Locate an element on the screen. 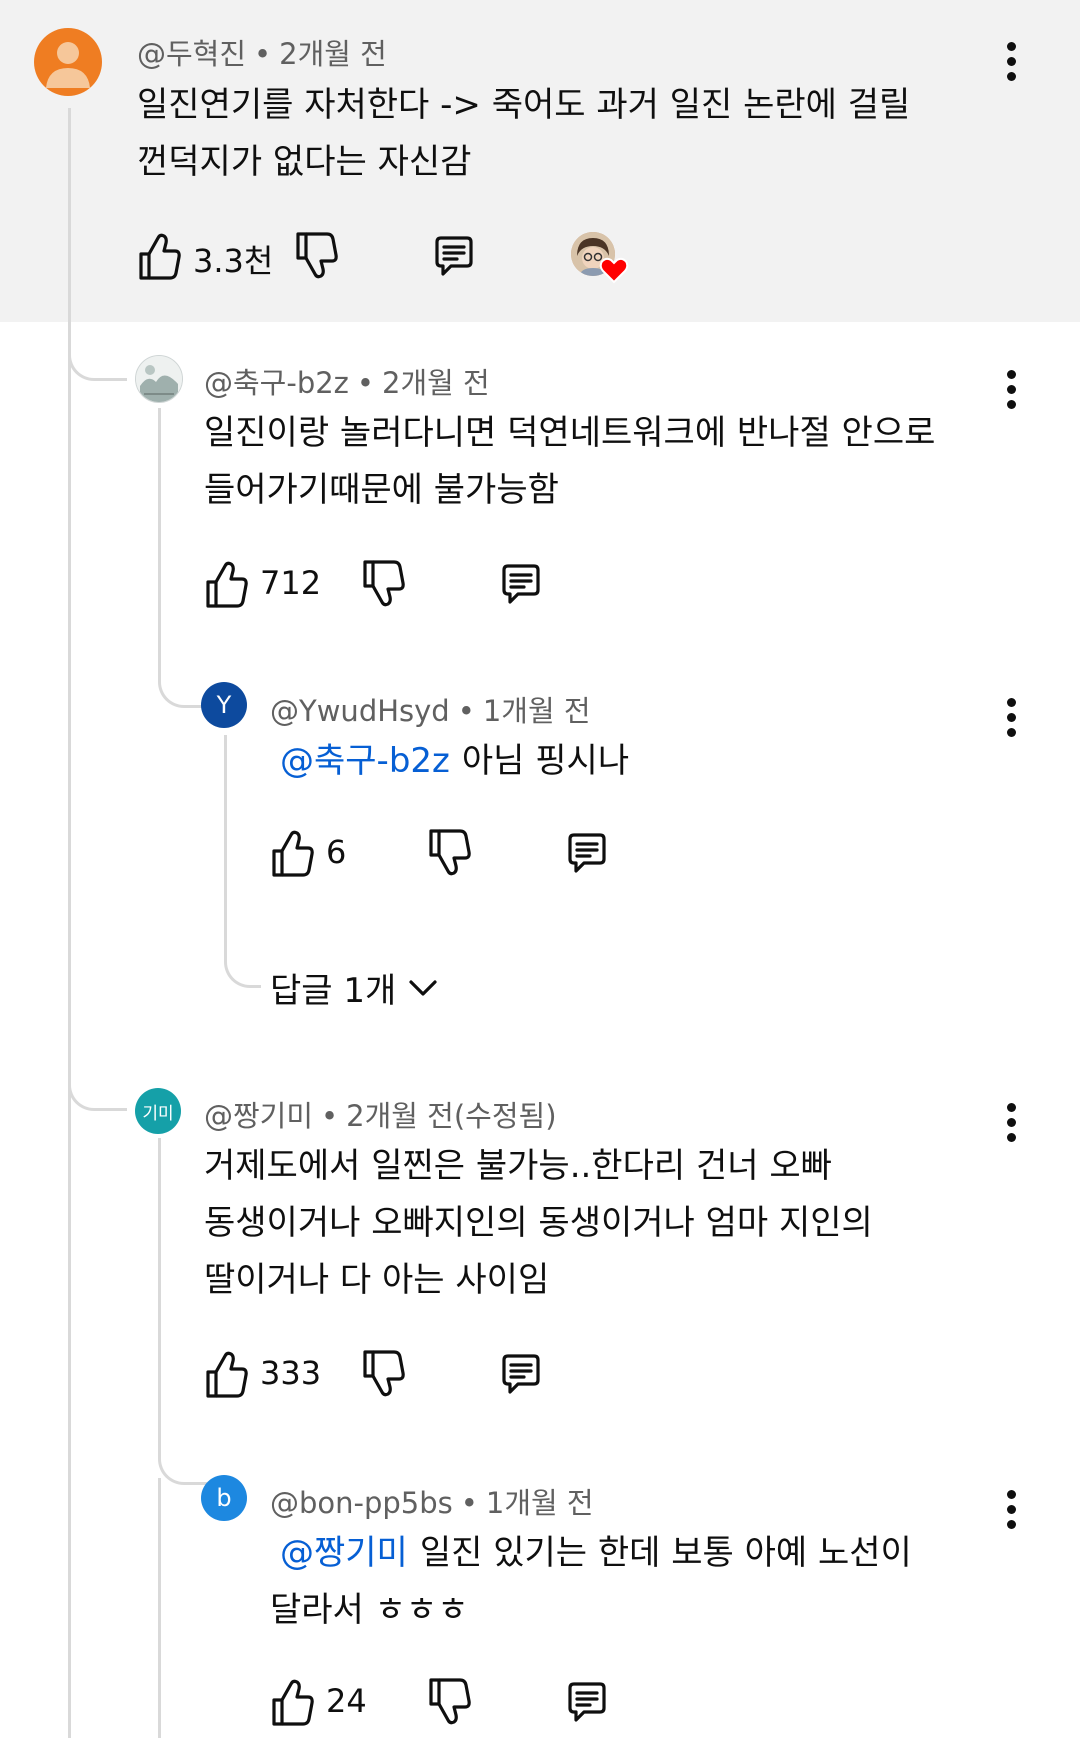 This screenshot has width=1080, height=1738. like-count: 24 is located at coordinates (346, 1701).